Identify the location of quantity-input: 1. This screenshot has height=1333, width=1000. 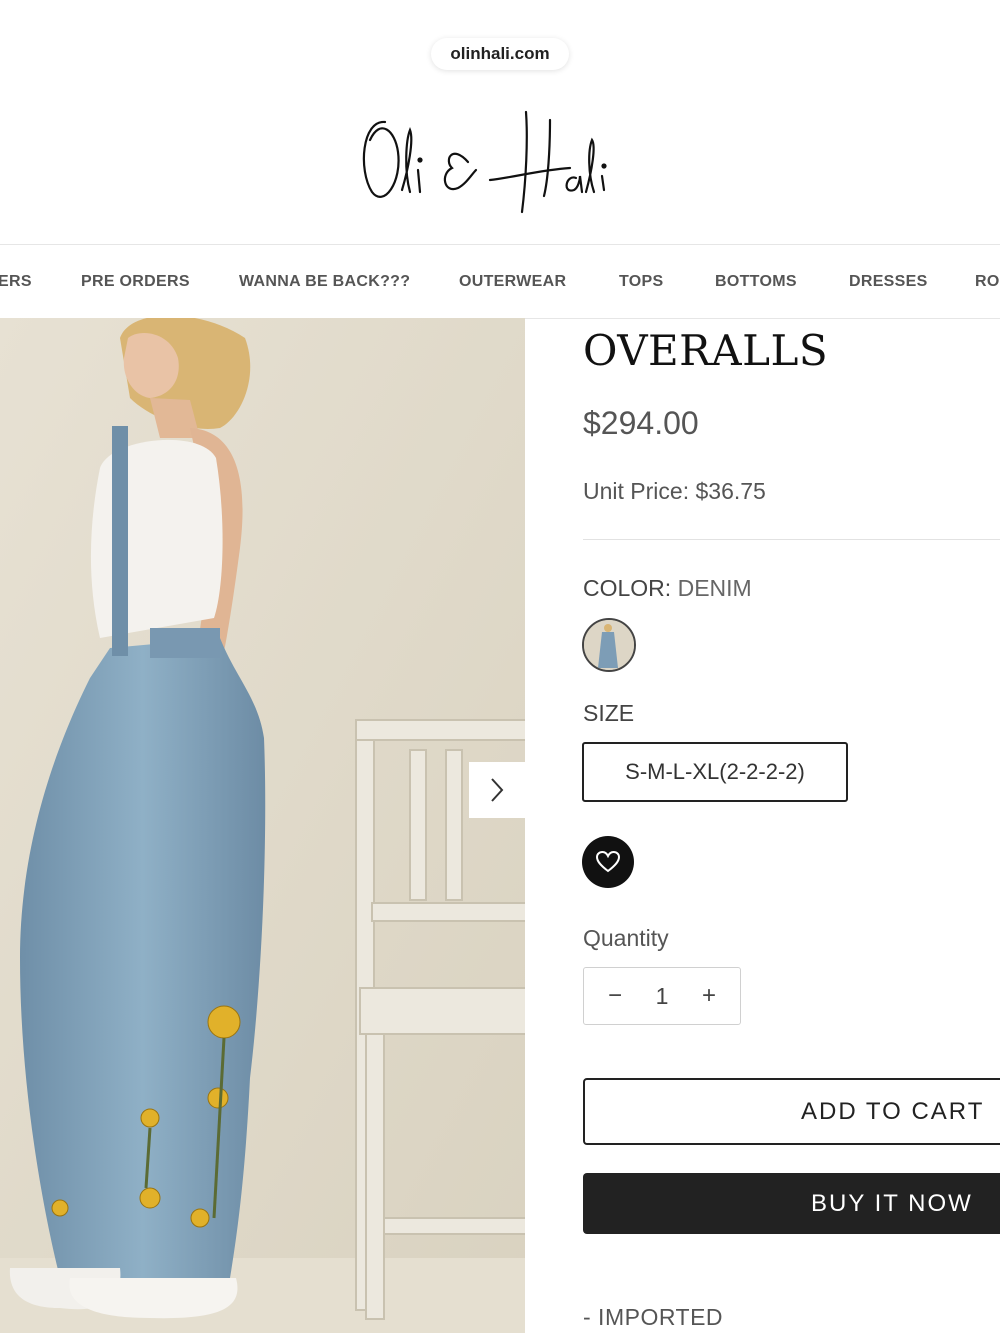
(662, 996).